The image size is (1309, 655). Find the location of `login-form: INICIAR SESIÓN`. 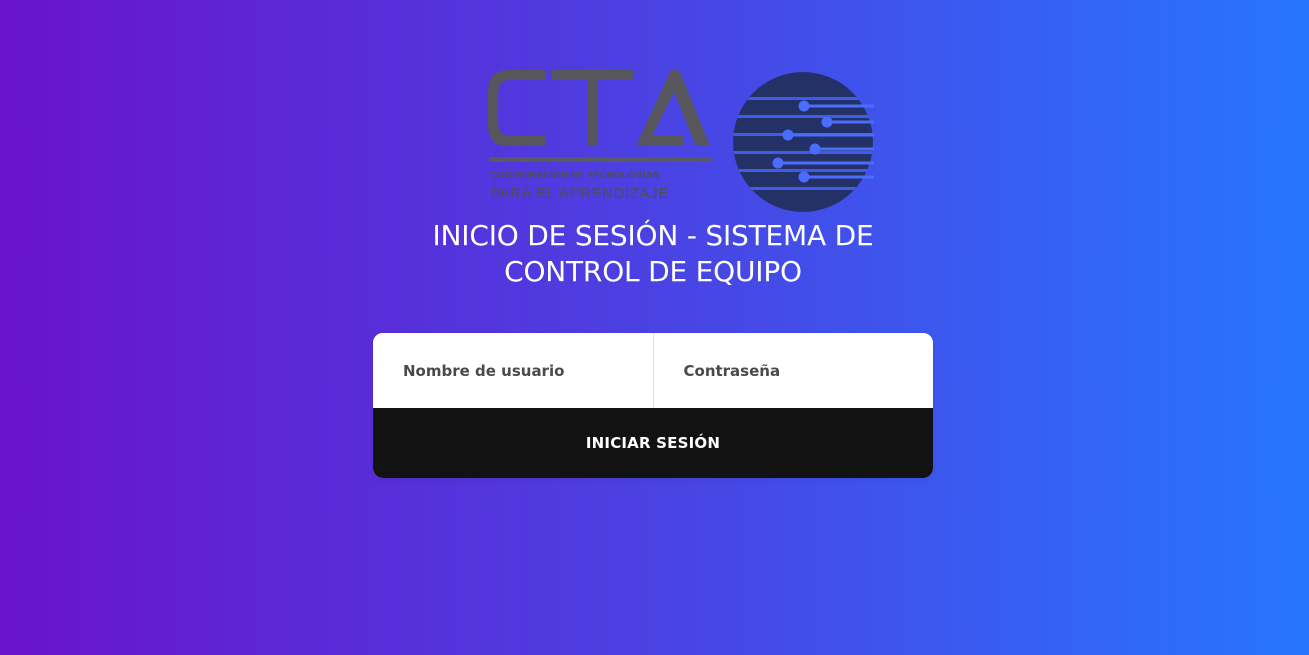

login-form: INICIAR SESIÓN is located at coordinates (653, 405).